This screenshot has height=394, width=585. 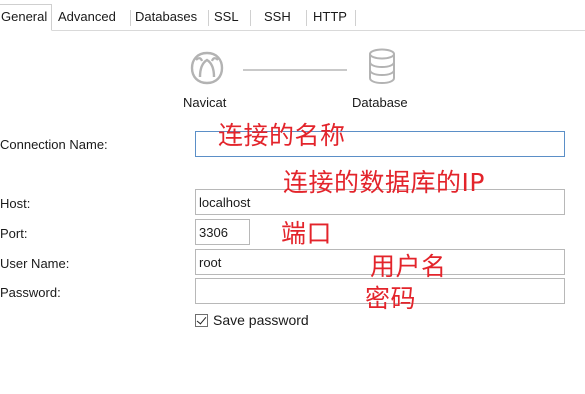 What do you see at coordinates (35, 263) in the screenshot?
I see `user-name-label: User Name:` at bounding box center [35, 263].